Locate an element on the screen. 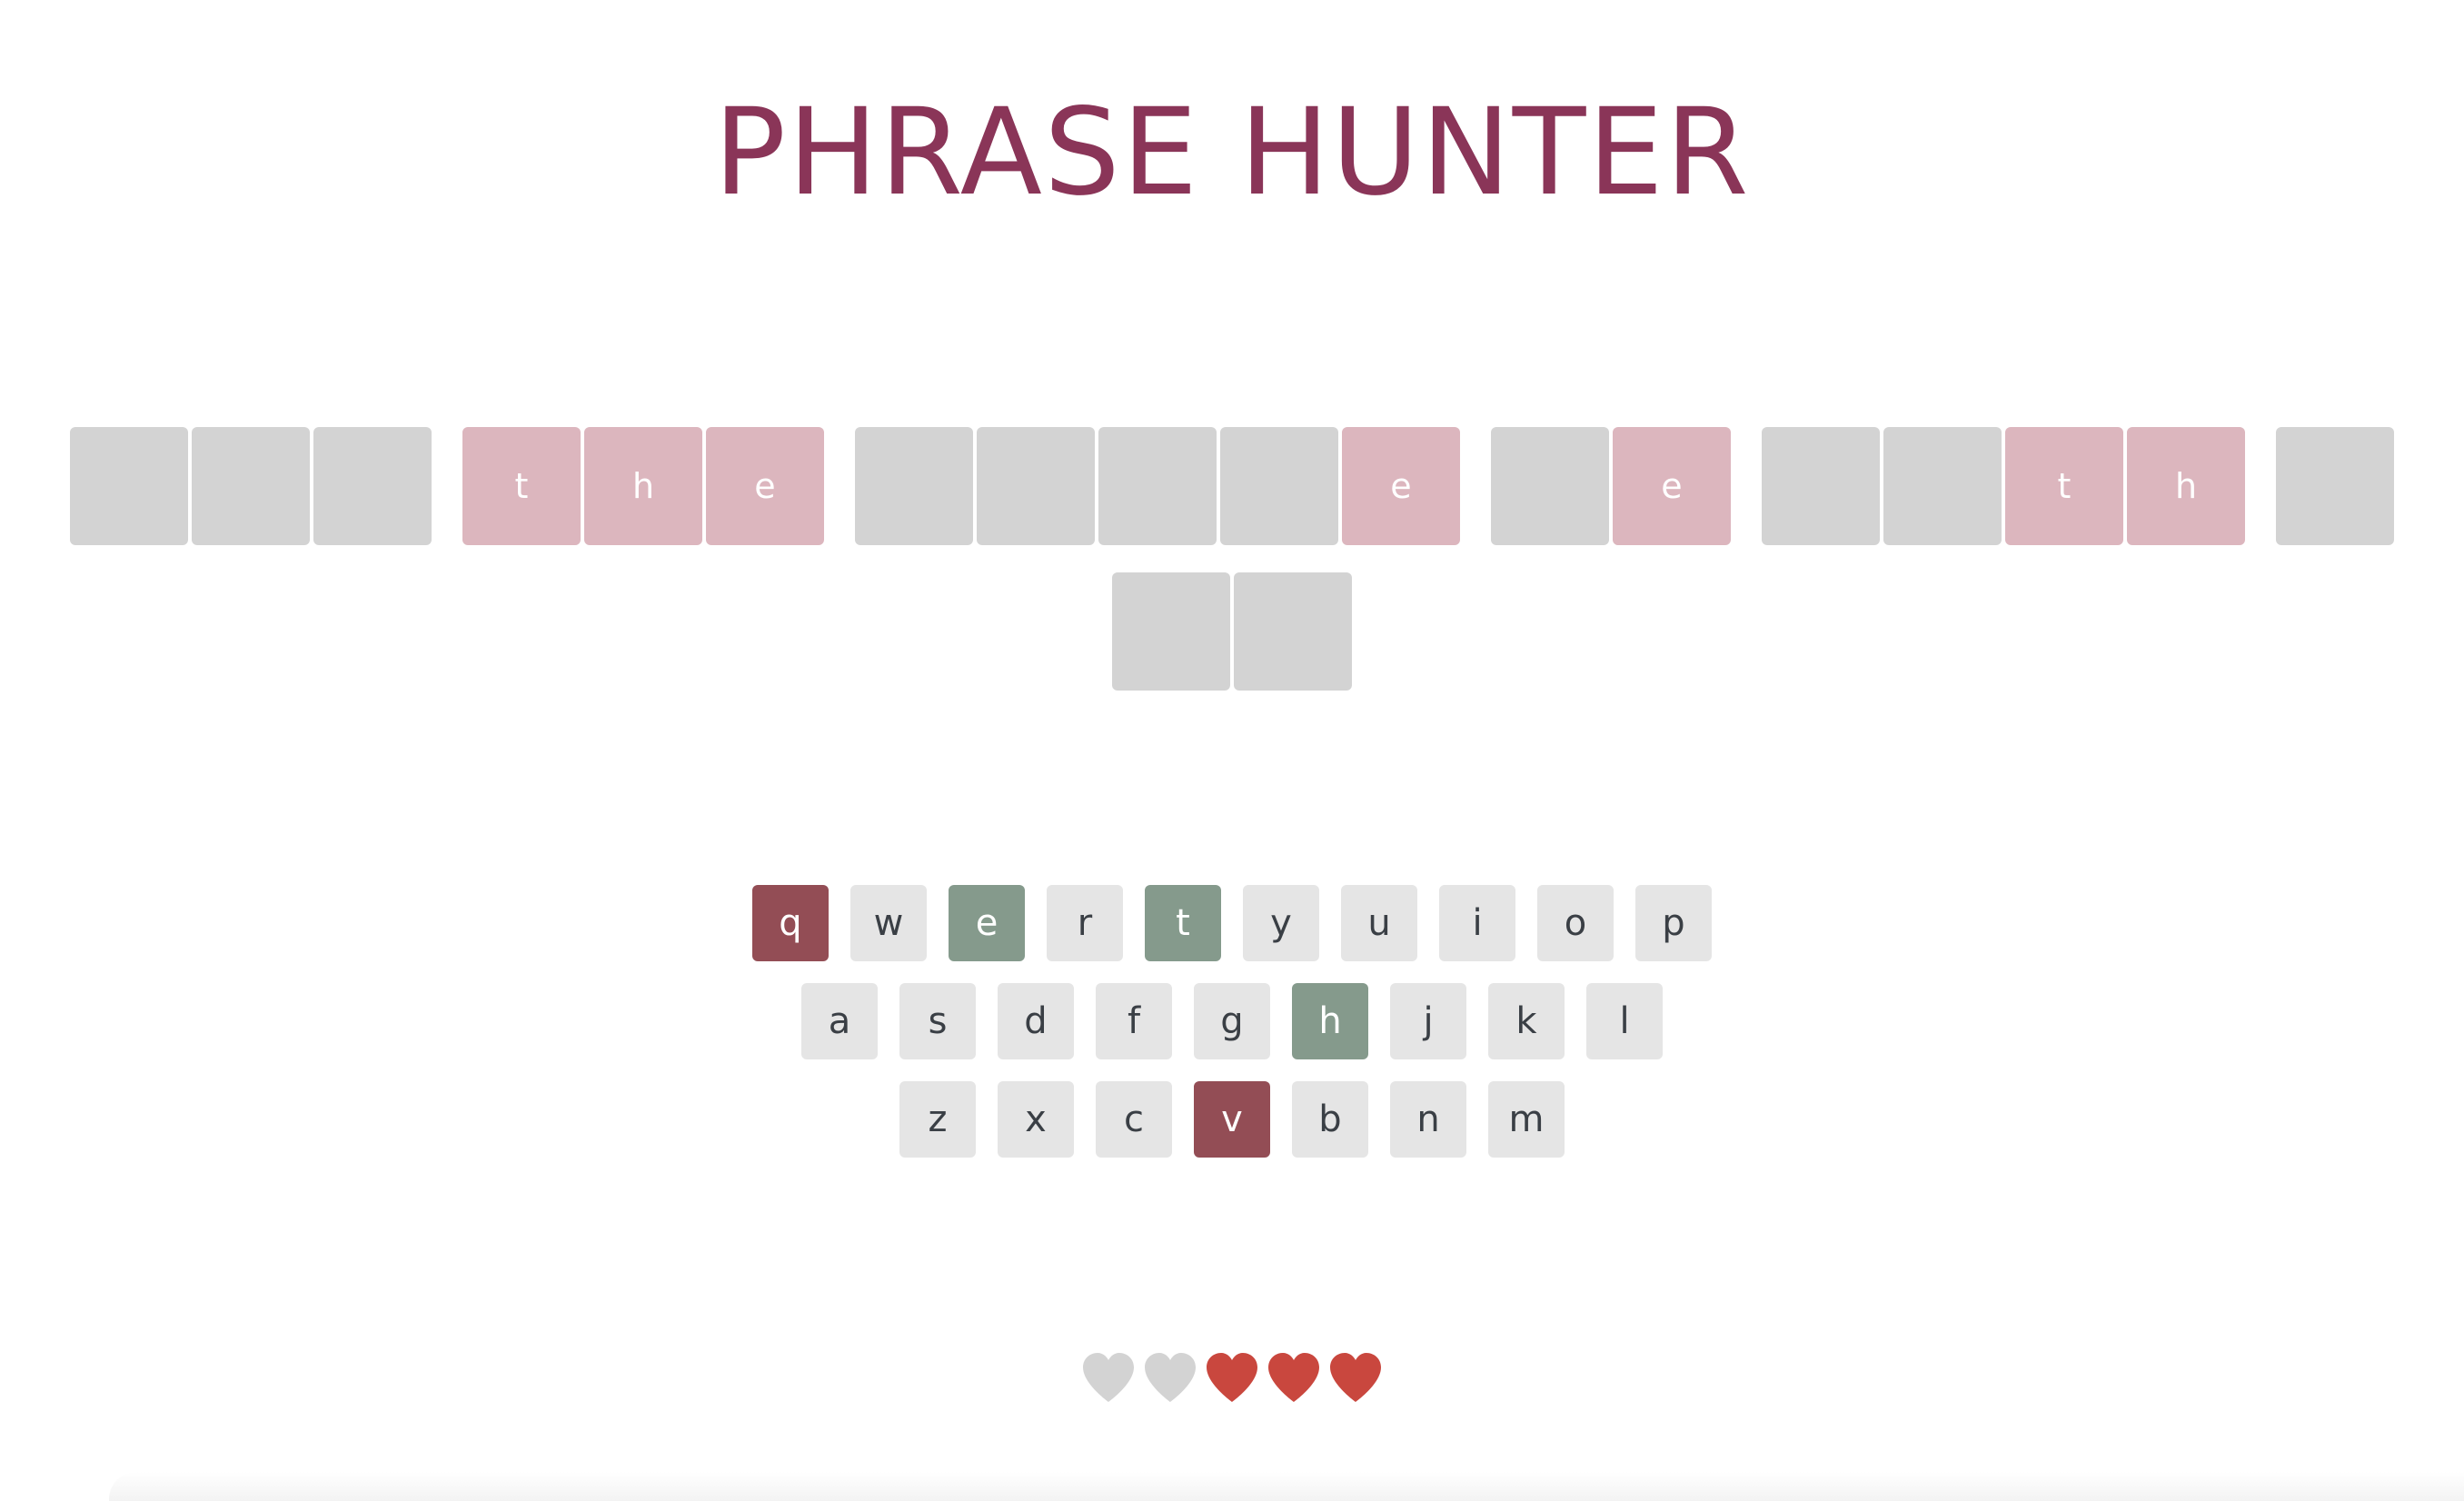 The width and height of the screenshot is (2464, 1501). key-i: i is located at coordinates (1477, 923).